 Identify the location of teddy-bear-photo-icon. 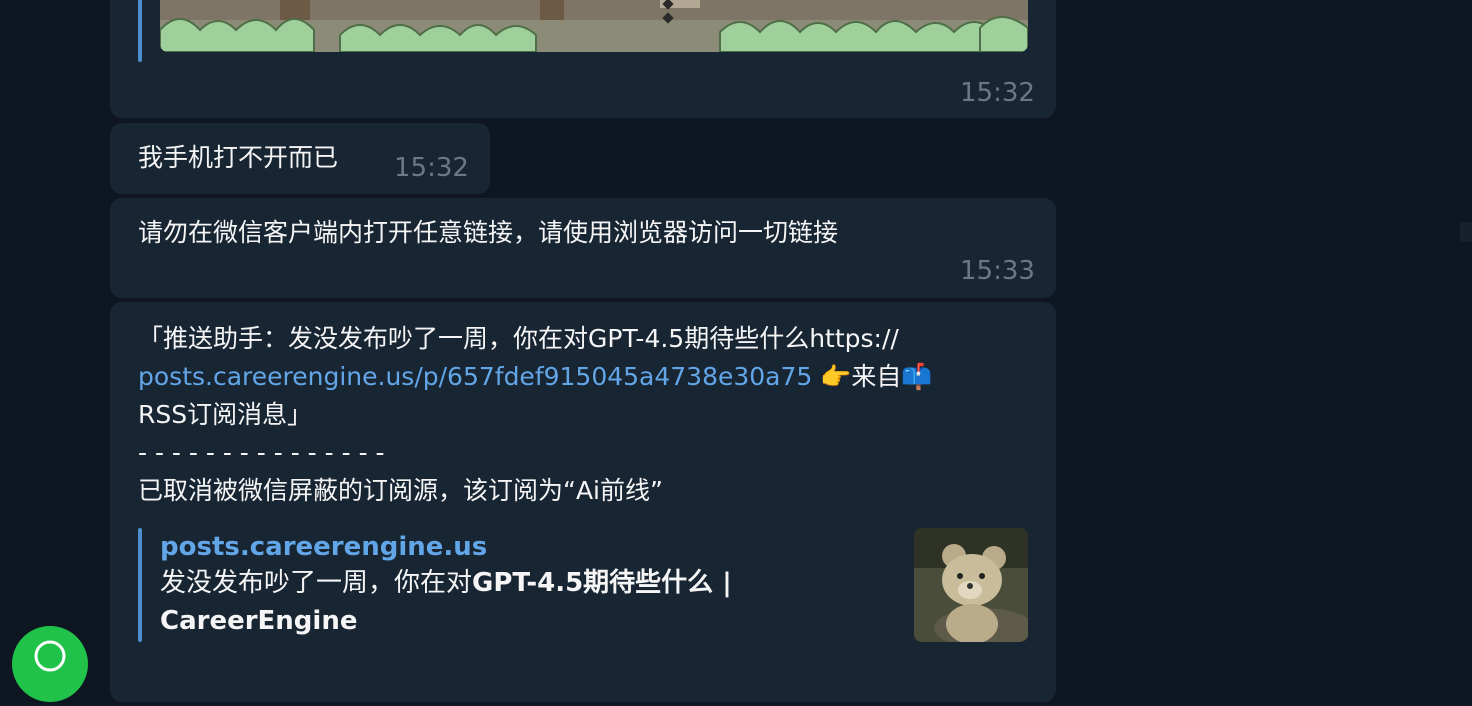
(971, 585).